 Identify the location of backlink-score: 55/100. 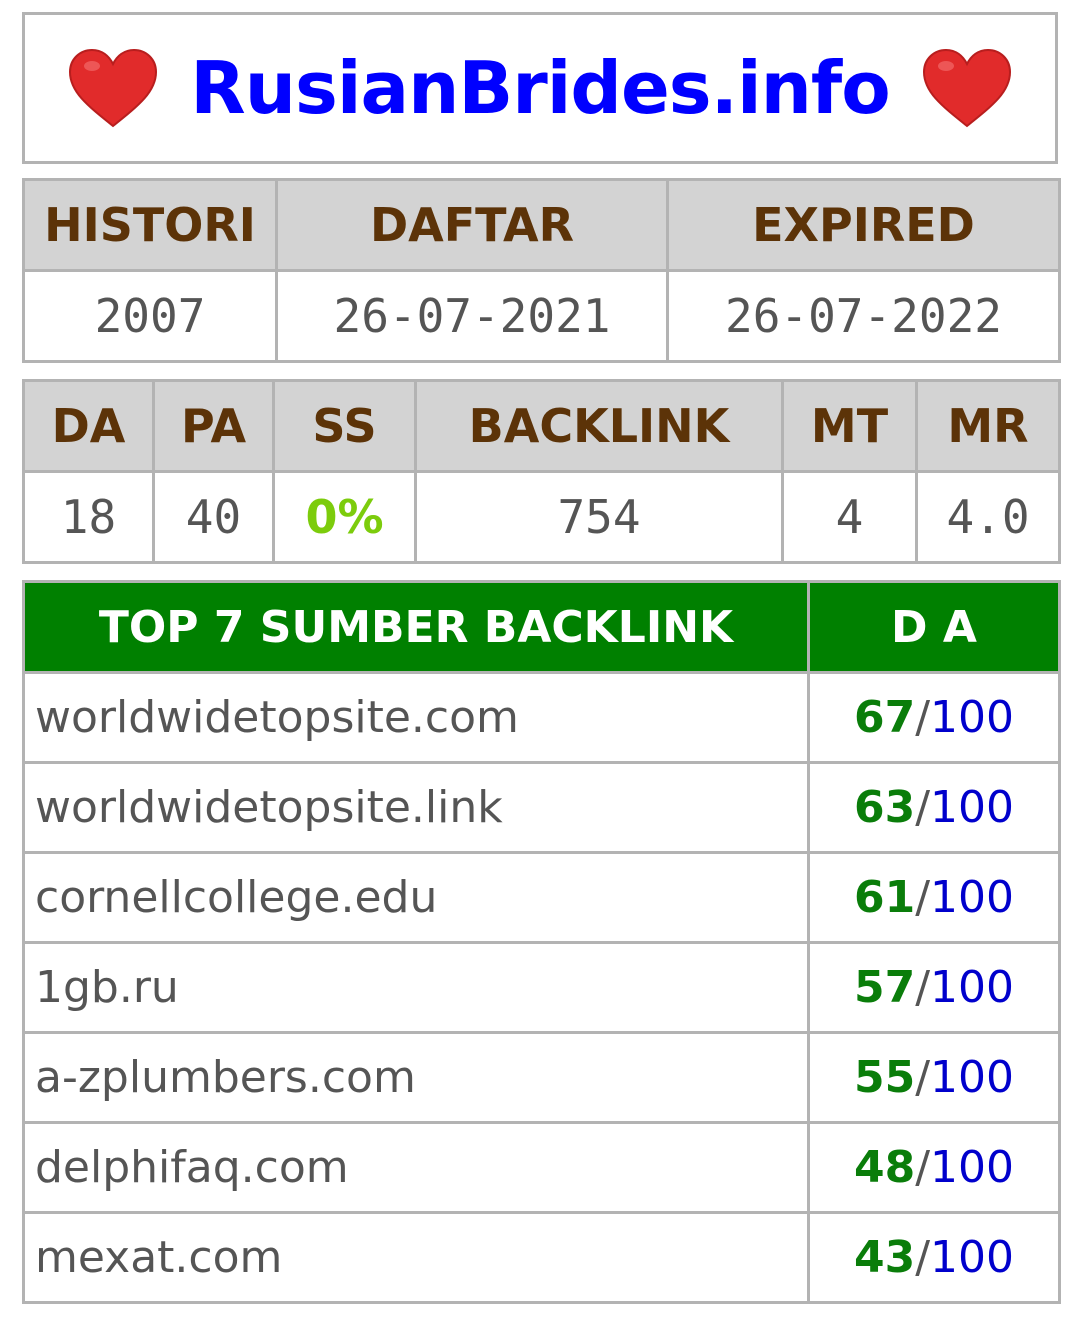
(934, 1077).